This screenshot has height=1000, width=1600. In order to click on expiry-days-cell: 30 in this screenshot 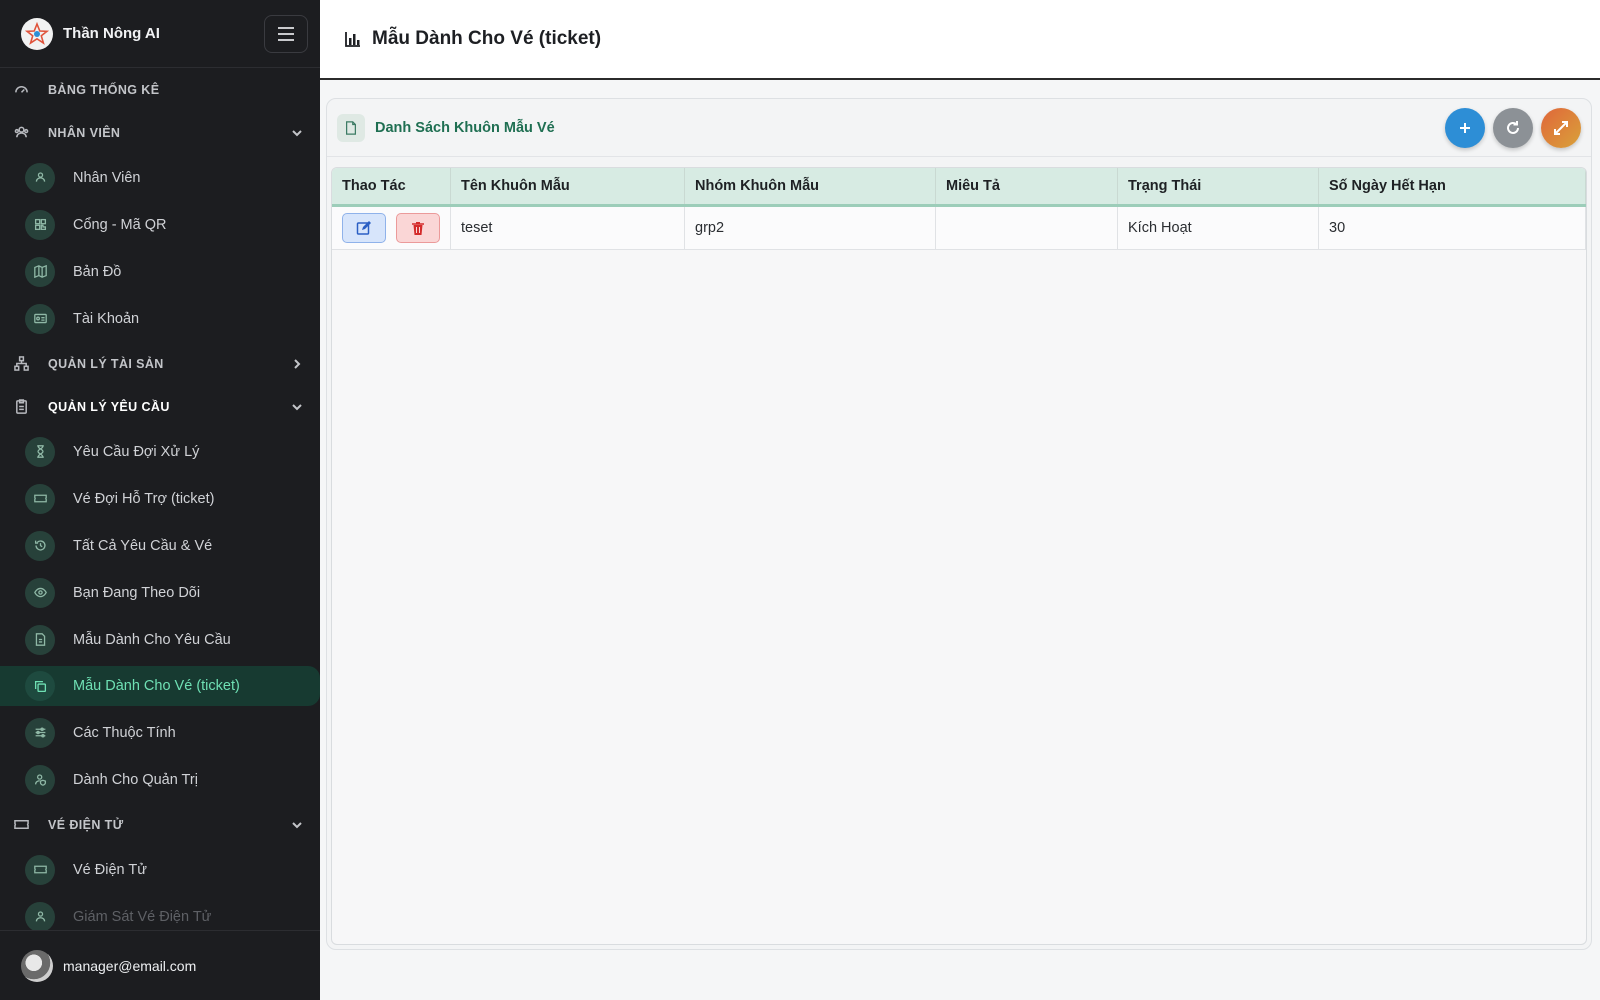, I will do `click(1452, 227)`.